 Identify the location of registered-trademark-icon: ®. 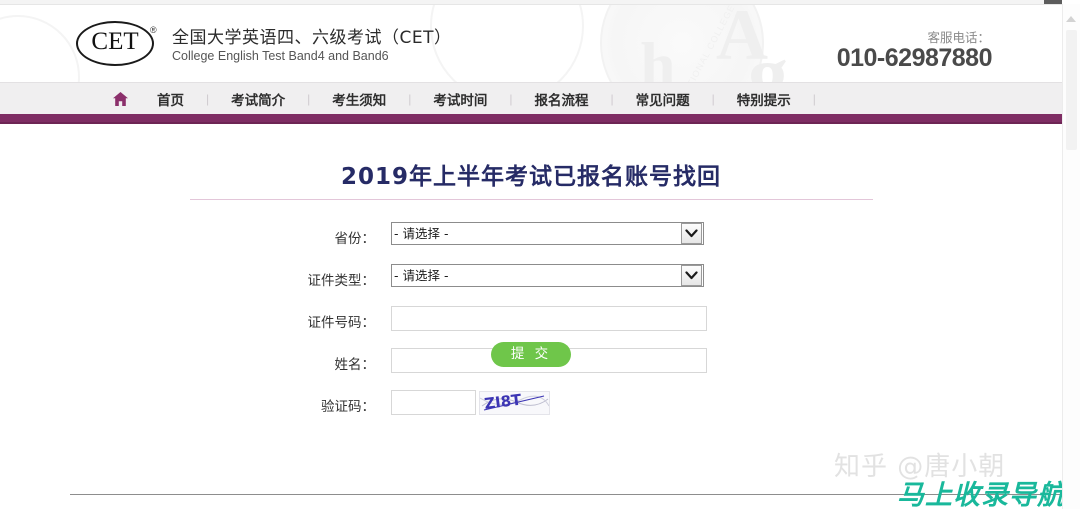
(153, 30).